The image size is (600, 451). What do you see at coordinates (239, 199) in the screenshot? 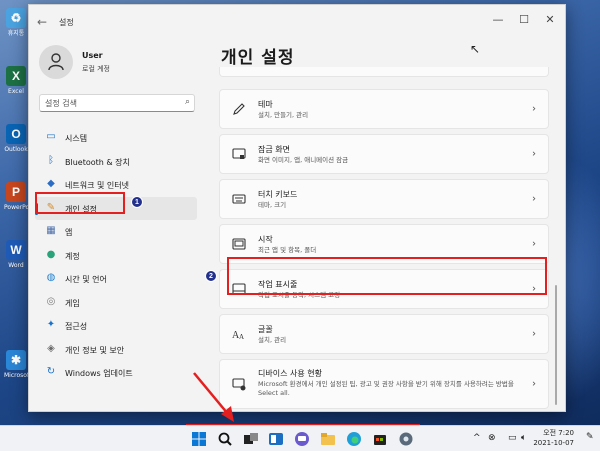
I see `keyboard-icon` at bounding box center [239, 199].